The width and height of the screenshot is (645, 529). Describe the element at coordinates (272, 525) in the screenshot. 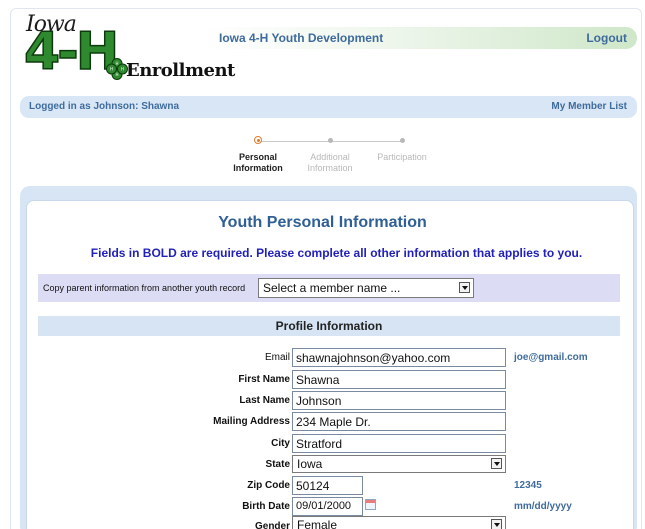

I see `gender-label: Gender` at that location.